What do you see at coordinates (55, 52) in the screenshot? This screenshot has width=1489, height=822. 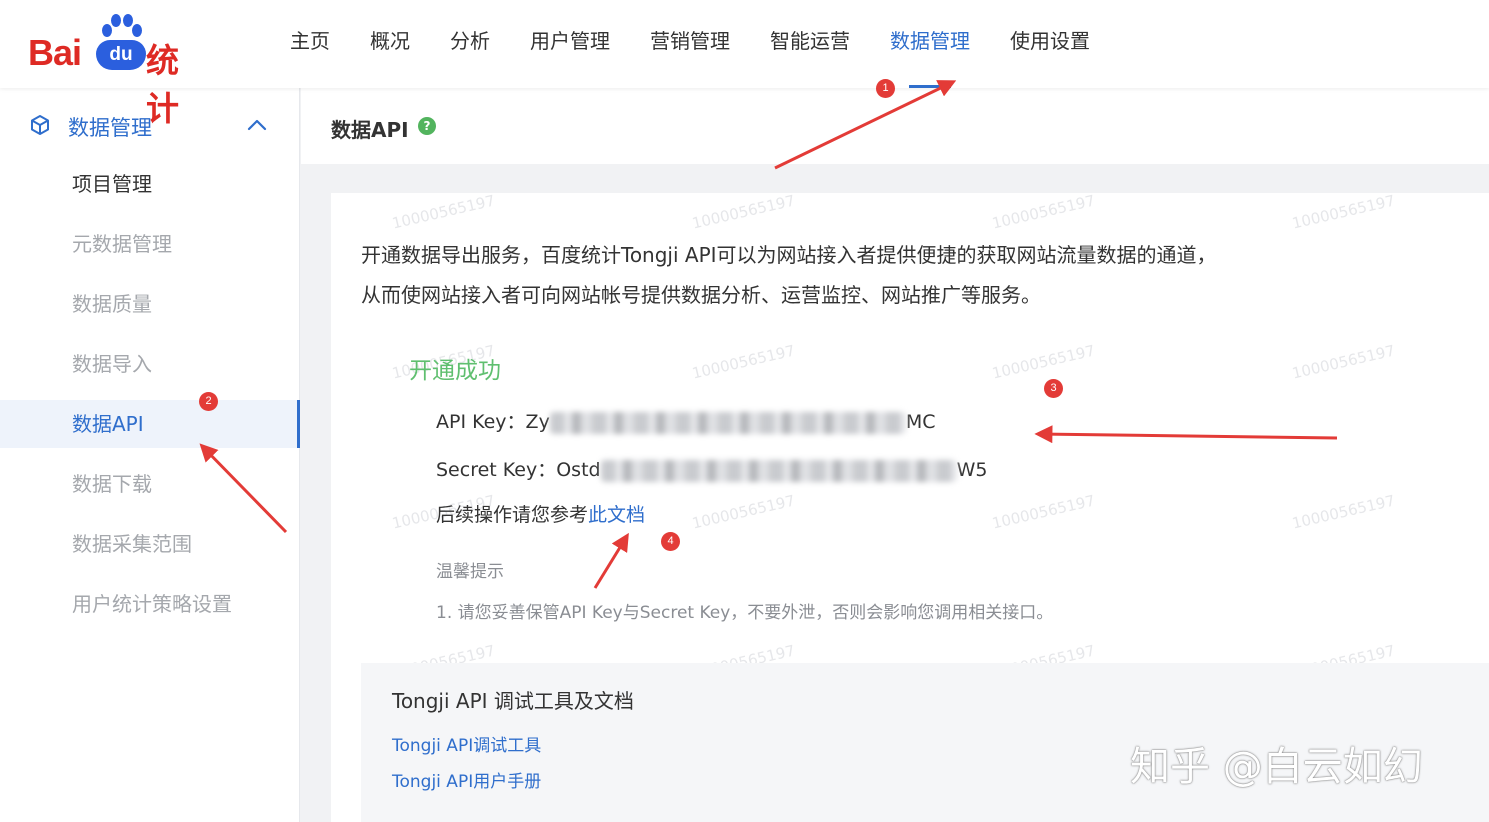 I see `logo-latin-text: Bai` at bounding box center [55, 52].